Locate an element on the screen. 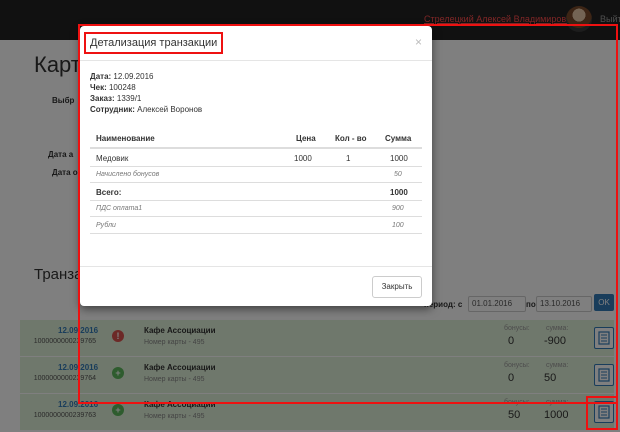  item-price: 1000 is located at coordinates (303, 158).